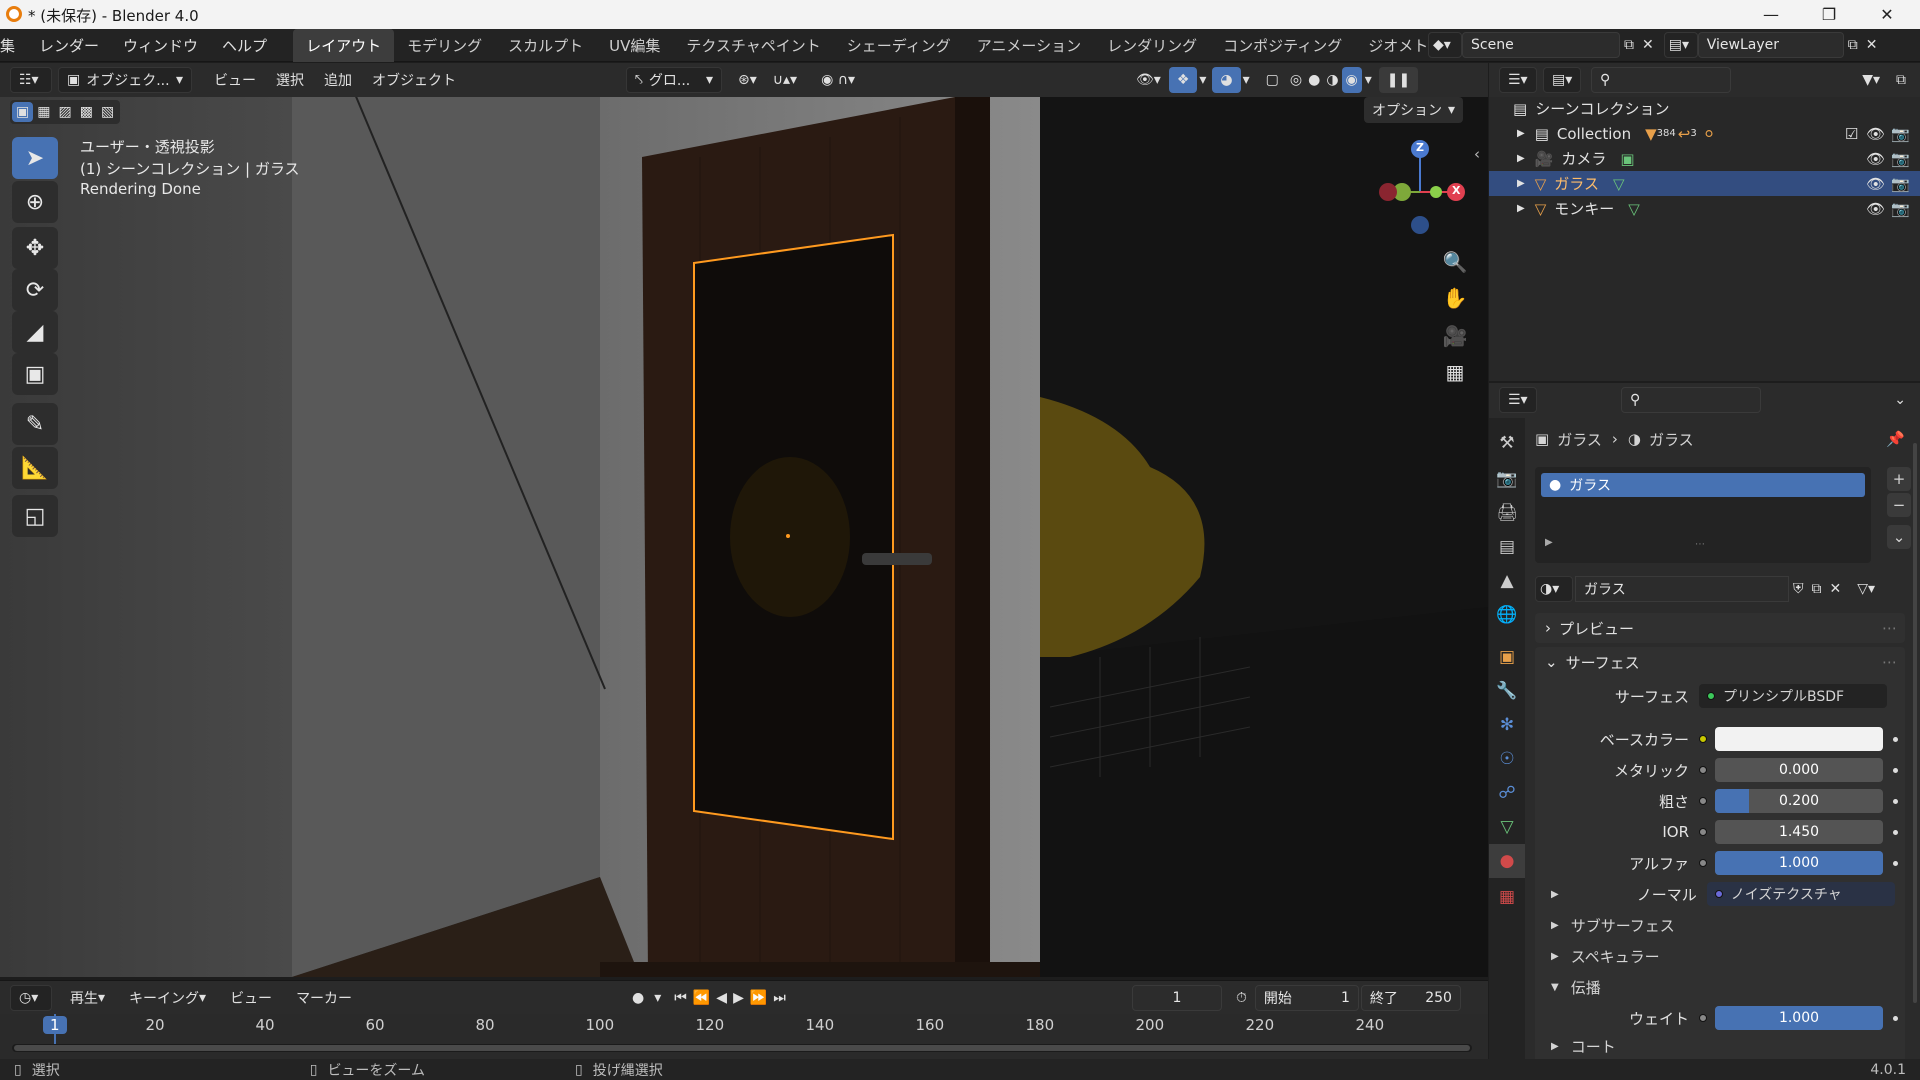 The height and width of the screenshot is (1080, 1920). What do you see at coordinates (1029, 45) in the screenshot?
I see `workspace-tab: アニメーション` at bounding box center [1029, 45].